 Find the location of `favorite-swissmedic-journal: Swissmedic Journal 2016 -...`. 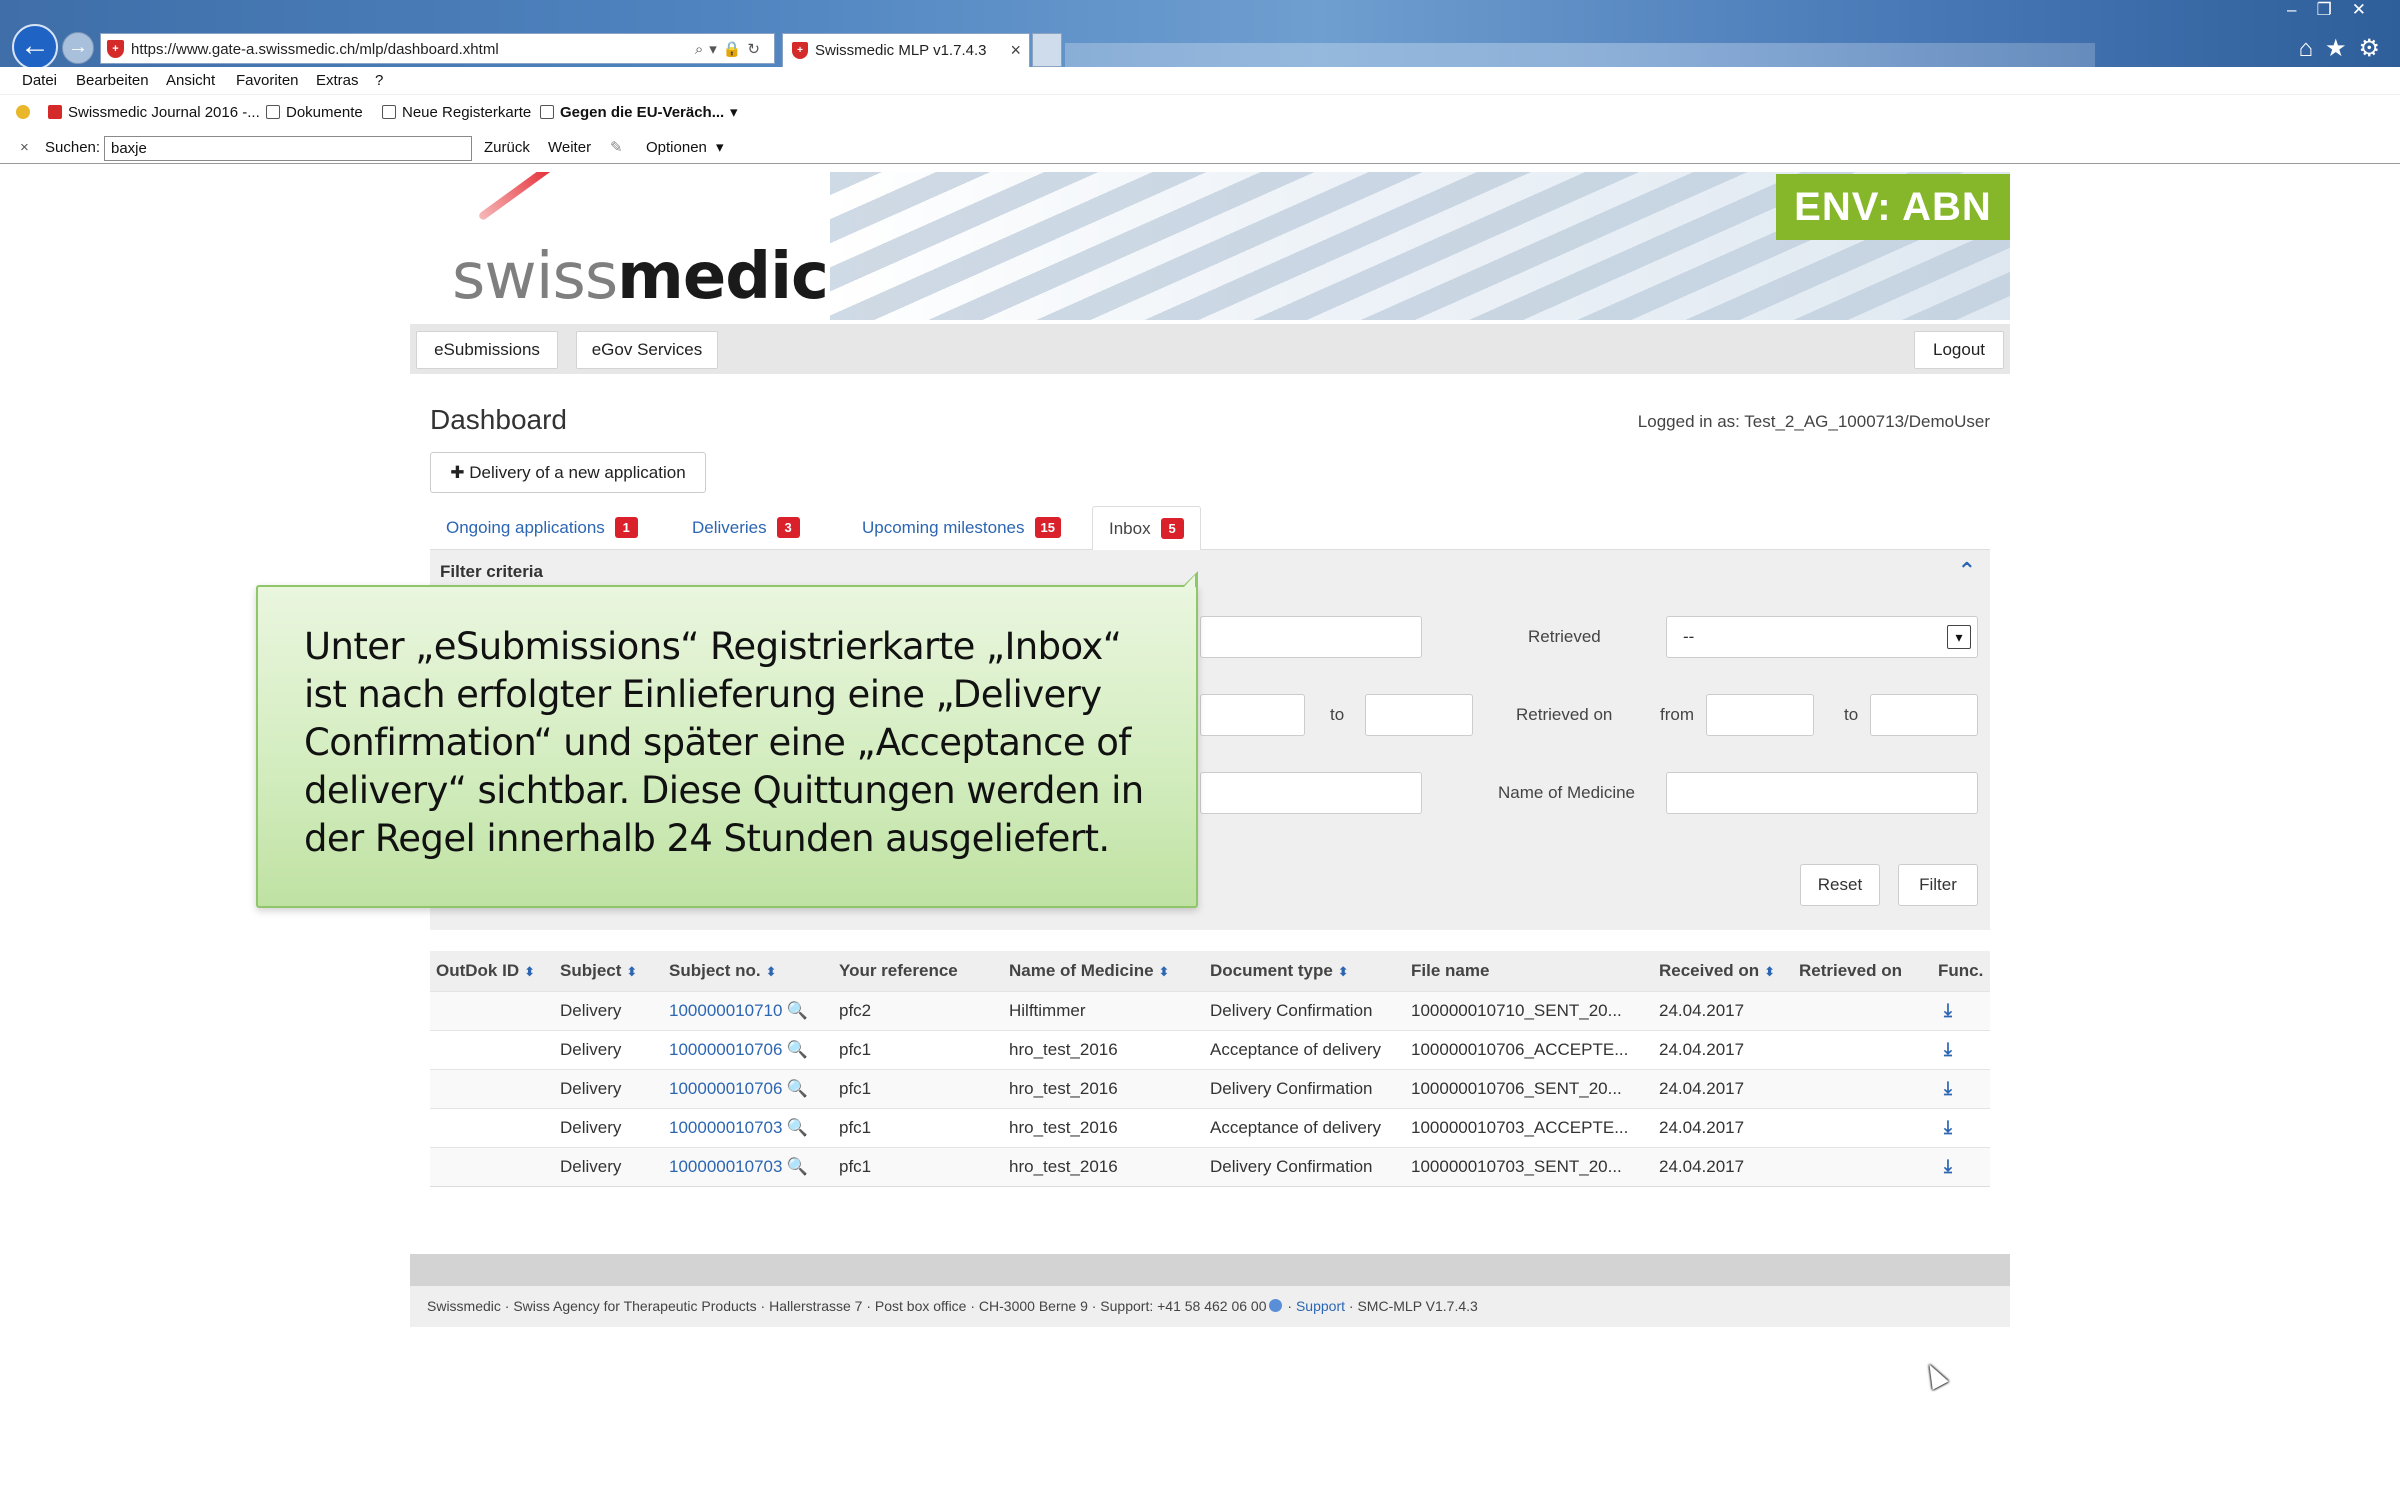

favorite-swissmedic-journal: Swissmedic Journal 2016 -... is located at coordinates (154, 113).